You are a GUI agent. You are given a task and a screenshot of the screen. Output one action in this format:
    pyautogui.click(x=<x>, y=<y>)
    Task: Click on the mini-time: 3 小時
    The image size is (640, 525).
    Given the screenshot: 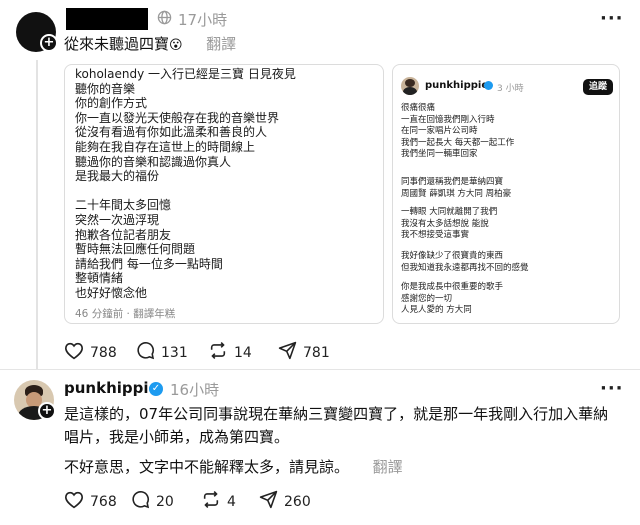 What is the action you would take?
    pyautogui.click(x=510, y=89)
    